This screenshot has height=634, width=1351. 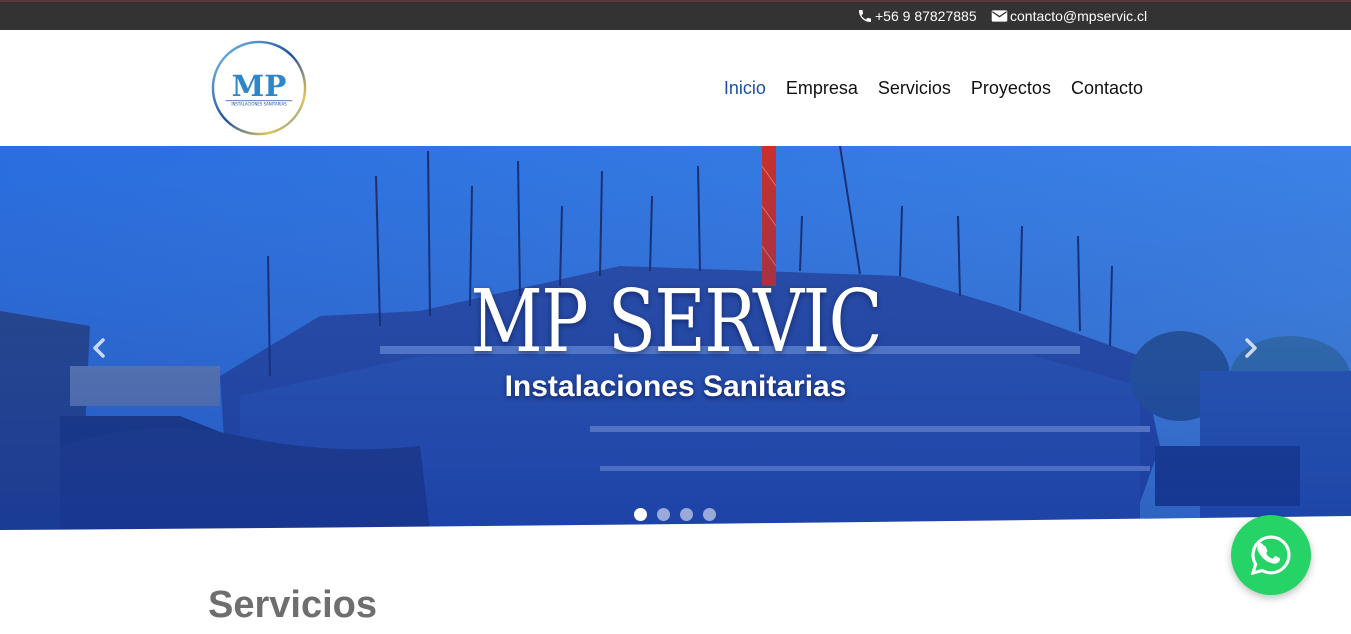 What do you see at coordinates (745, 88) in the screenshot?
I see `nav-inicio: Inicio` at bounding box center [745, 88].